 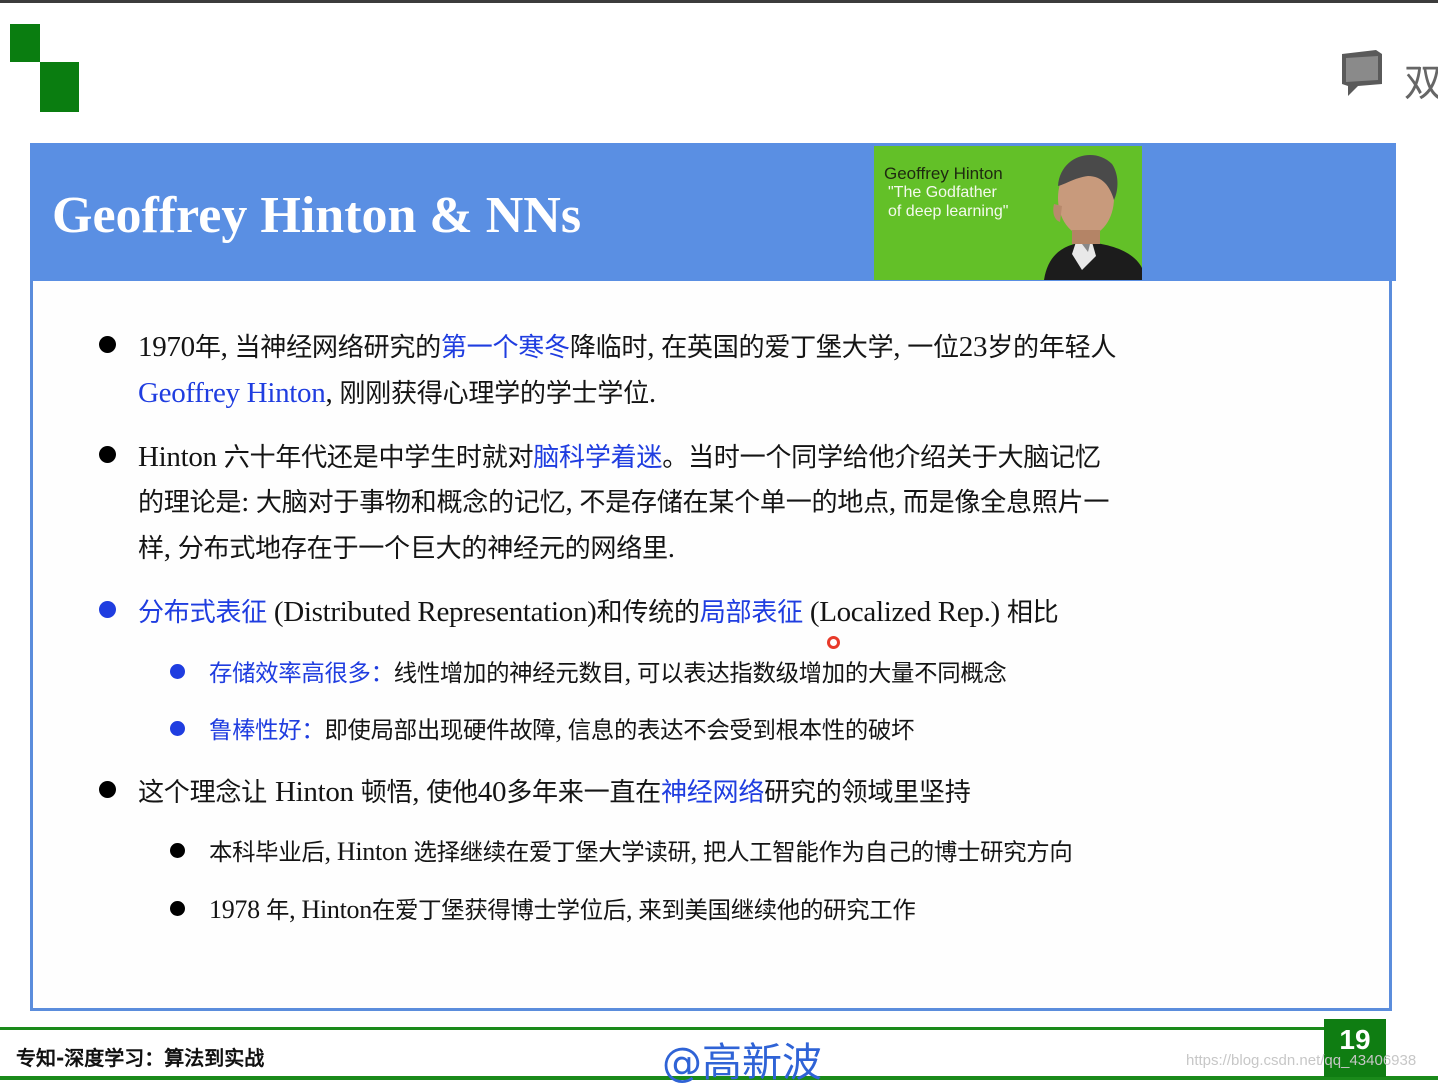 I want to click on logo-square-top, so click(x=25, y=43).